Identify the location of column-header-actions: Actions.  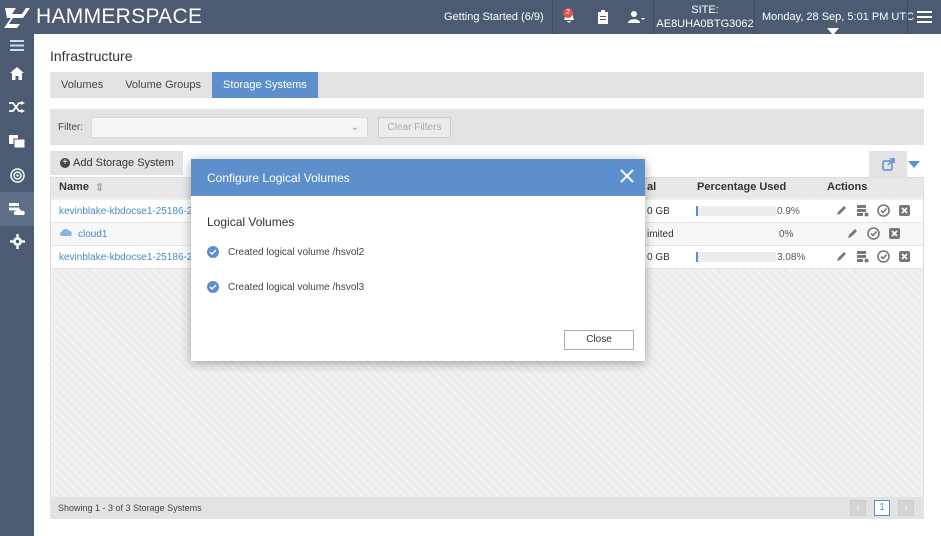
(847, 187).